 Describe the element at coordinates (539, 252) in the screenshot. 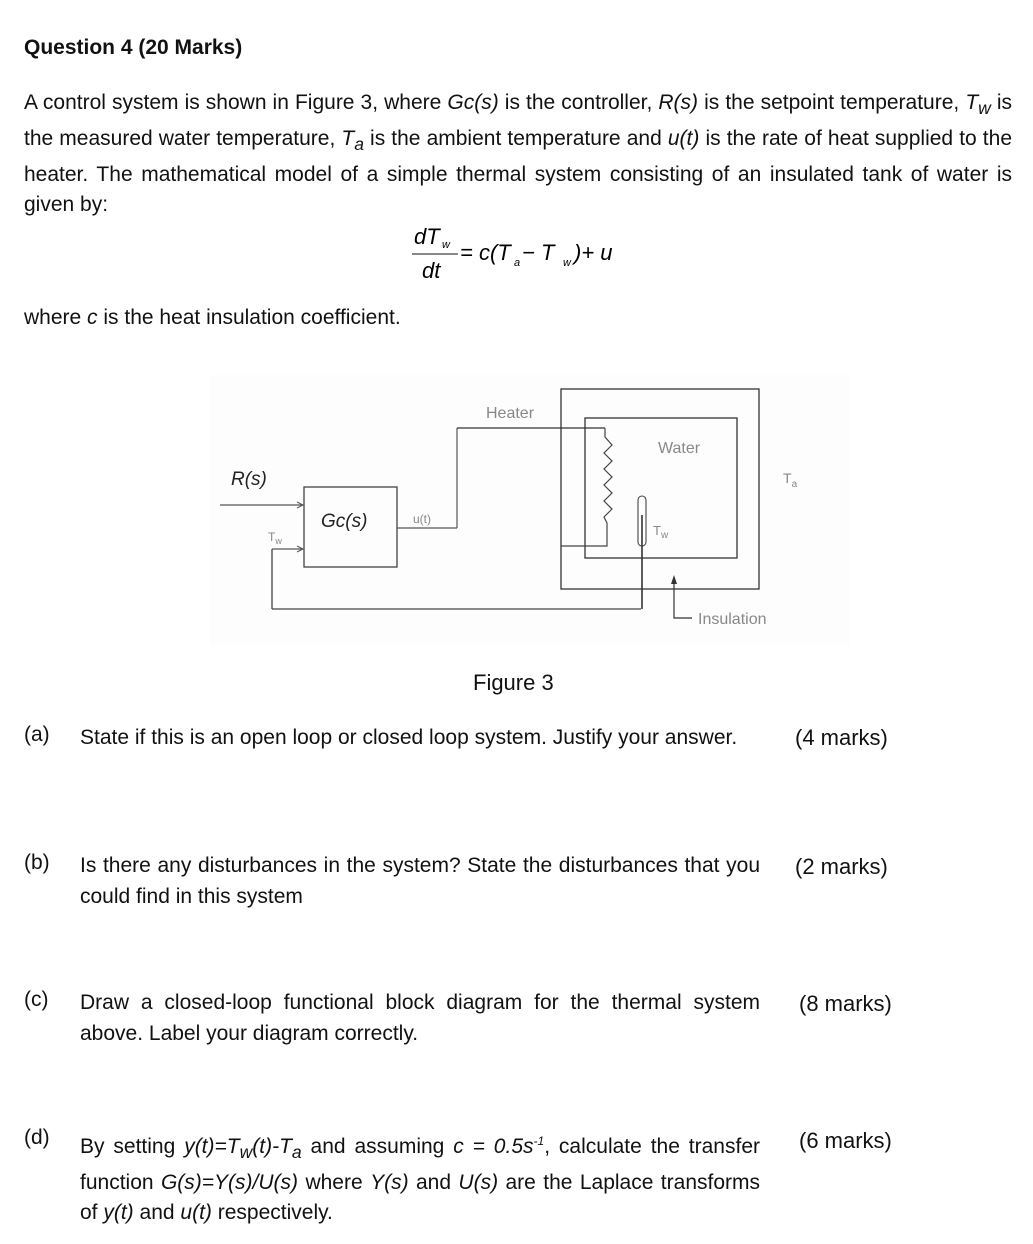

I see `eq-rhs-mid: − T` at that location.